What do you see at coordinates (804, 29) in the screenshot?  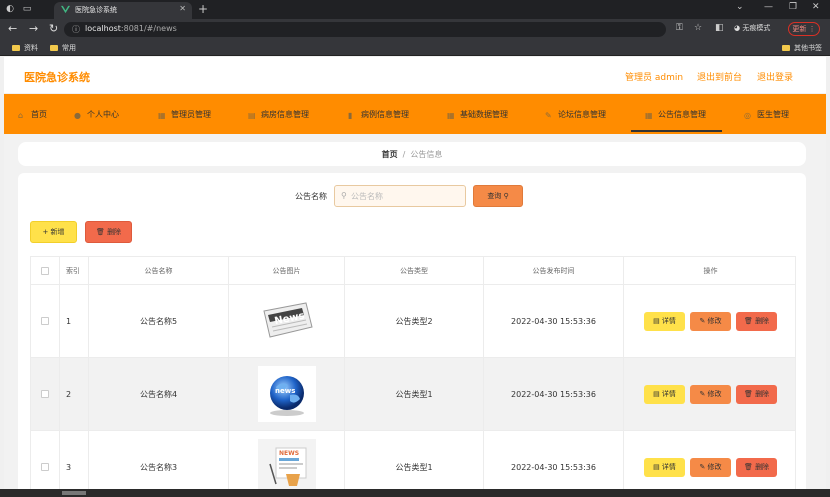 I see `update-button: 更新 ⋮` at bounding box center [804, 29].